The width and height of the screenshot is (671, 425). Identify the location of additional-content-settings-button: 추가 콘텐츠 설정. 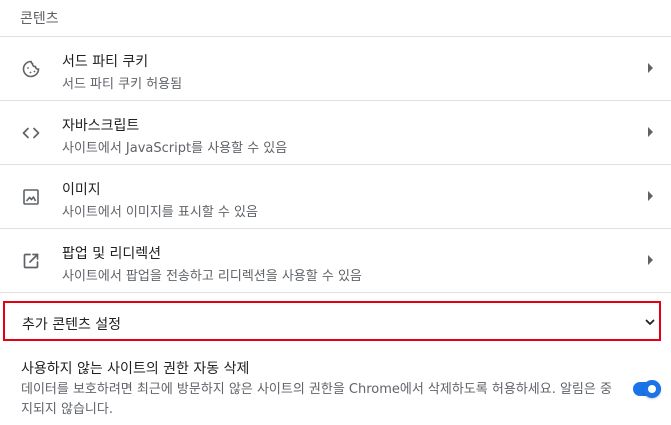
(332, 321).